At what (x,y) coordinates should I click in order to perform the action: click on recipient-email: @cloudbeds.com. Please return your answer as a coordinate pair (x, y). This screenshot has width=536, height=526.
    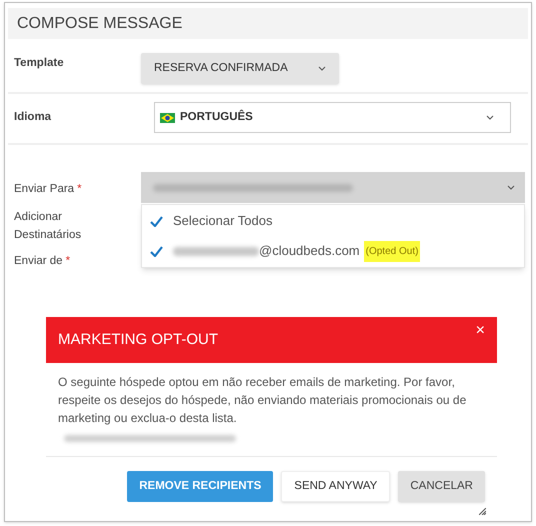
    Looking at the image, I should click on (309, 251).